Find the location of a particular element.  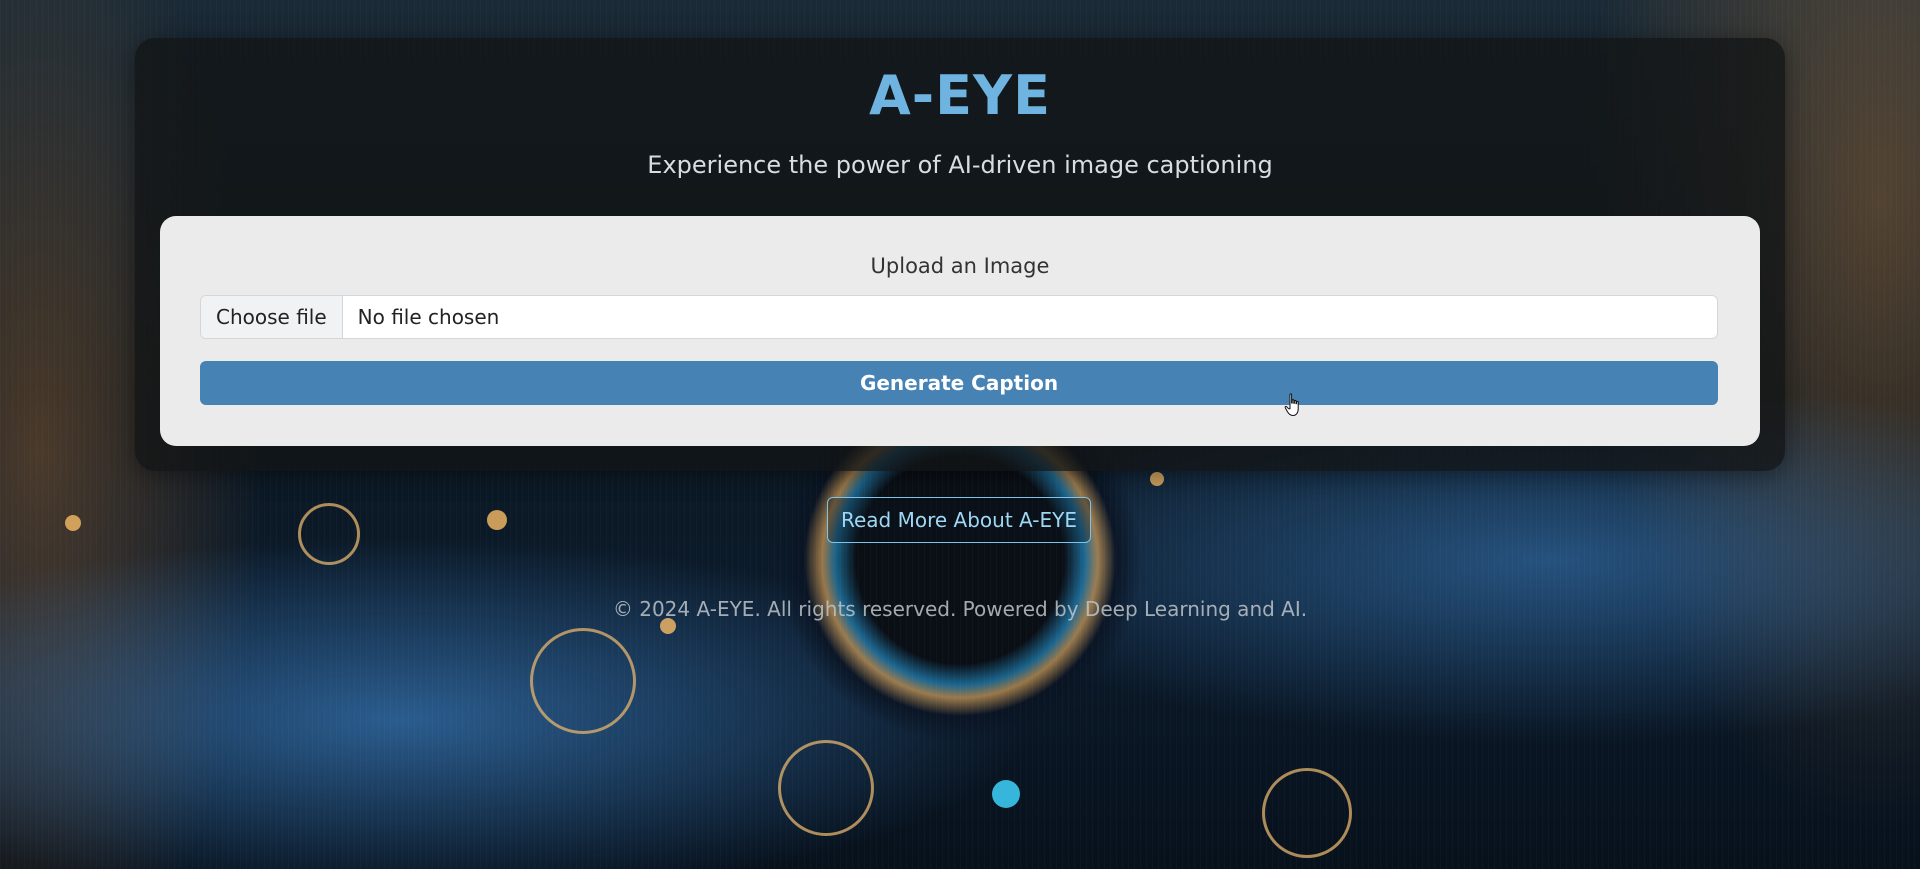

pointer-cursor-icon is located at coordinates (1291, 405).